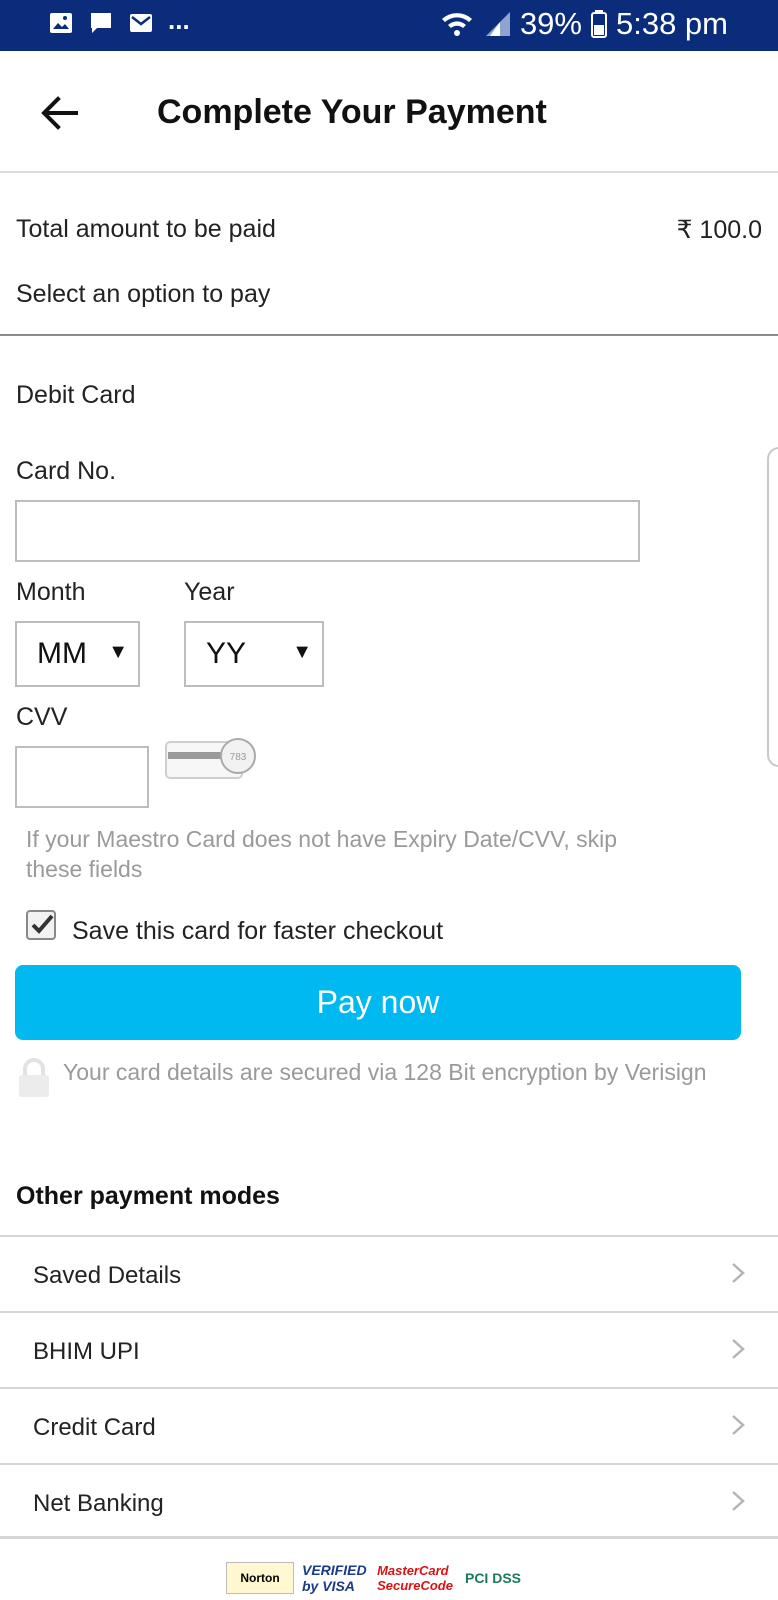 Image resolution: width=778 pixels, height=1600 pixels. Describe the element at coordinates (352, 112) in the screenshot. I see `page-title: Complete Your Payment` at that location.